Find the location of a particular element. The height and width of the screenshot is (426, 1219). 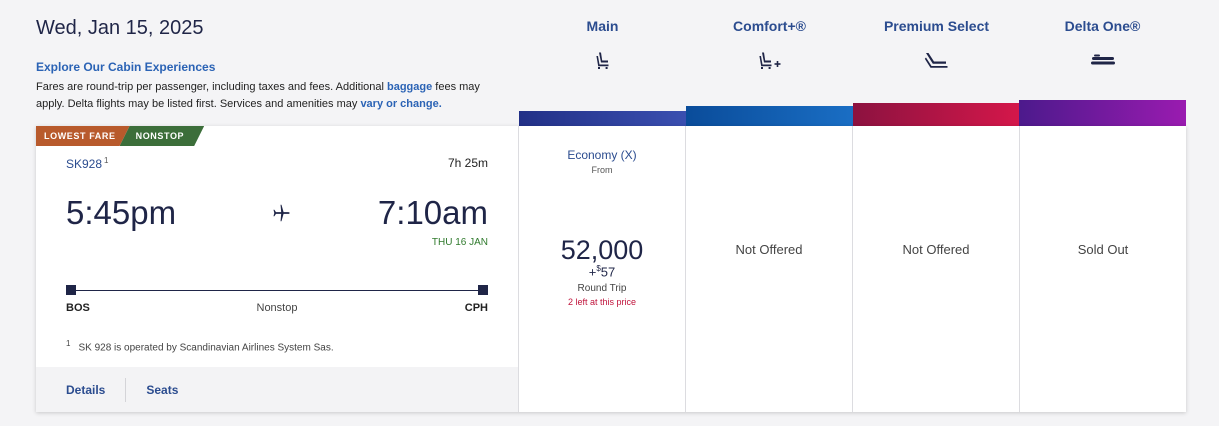

cabin-bar-delta-one is located at coordinates (1102, 113).